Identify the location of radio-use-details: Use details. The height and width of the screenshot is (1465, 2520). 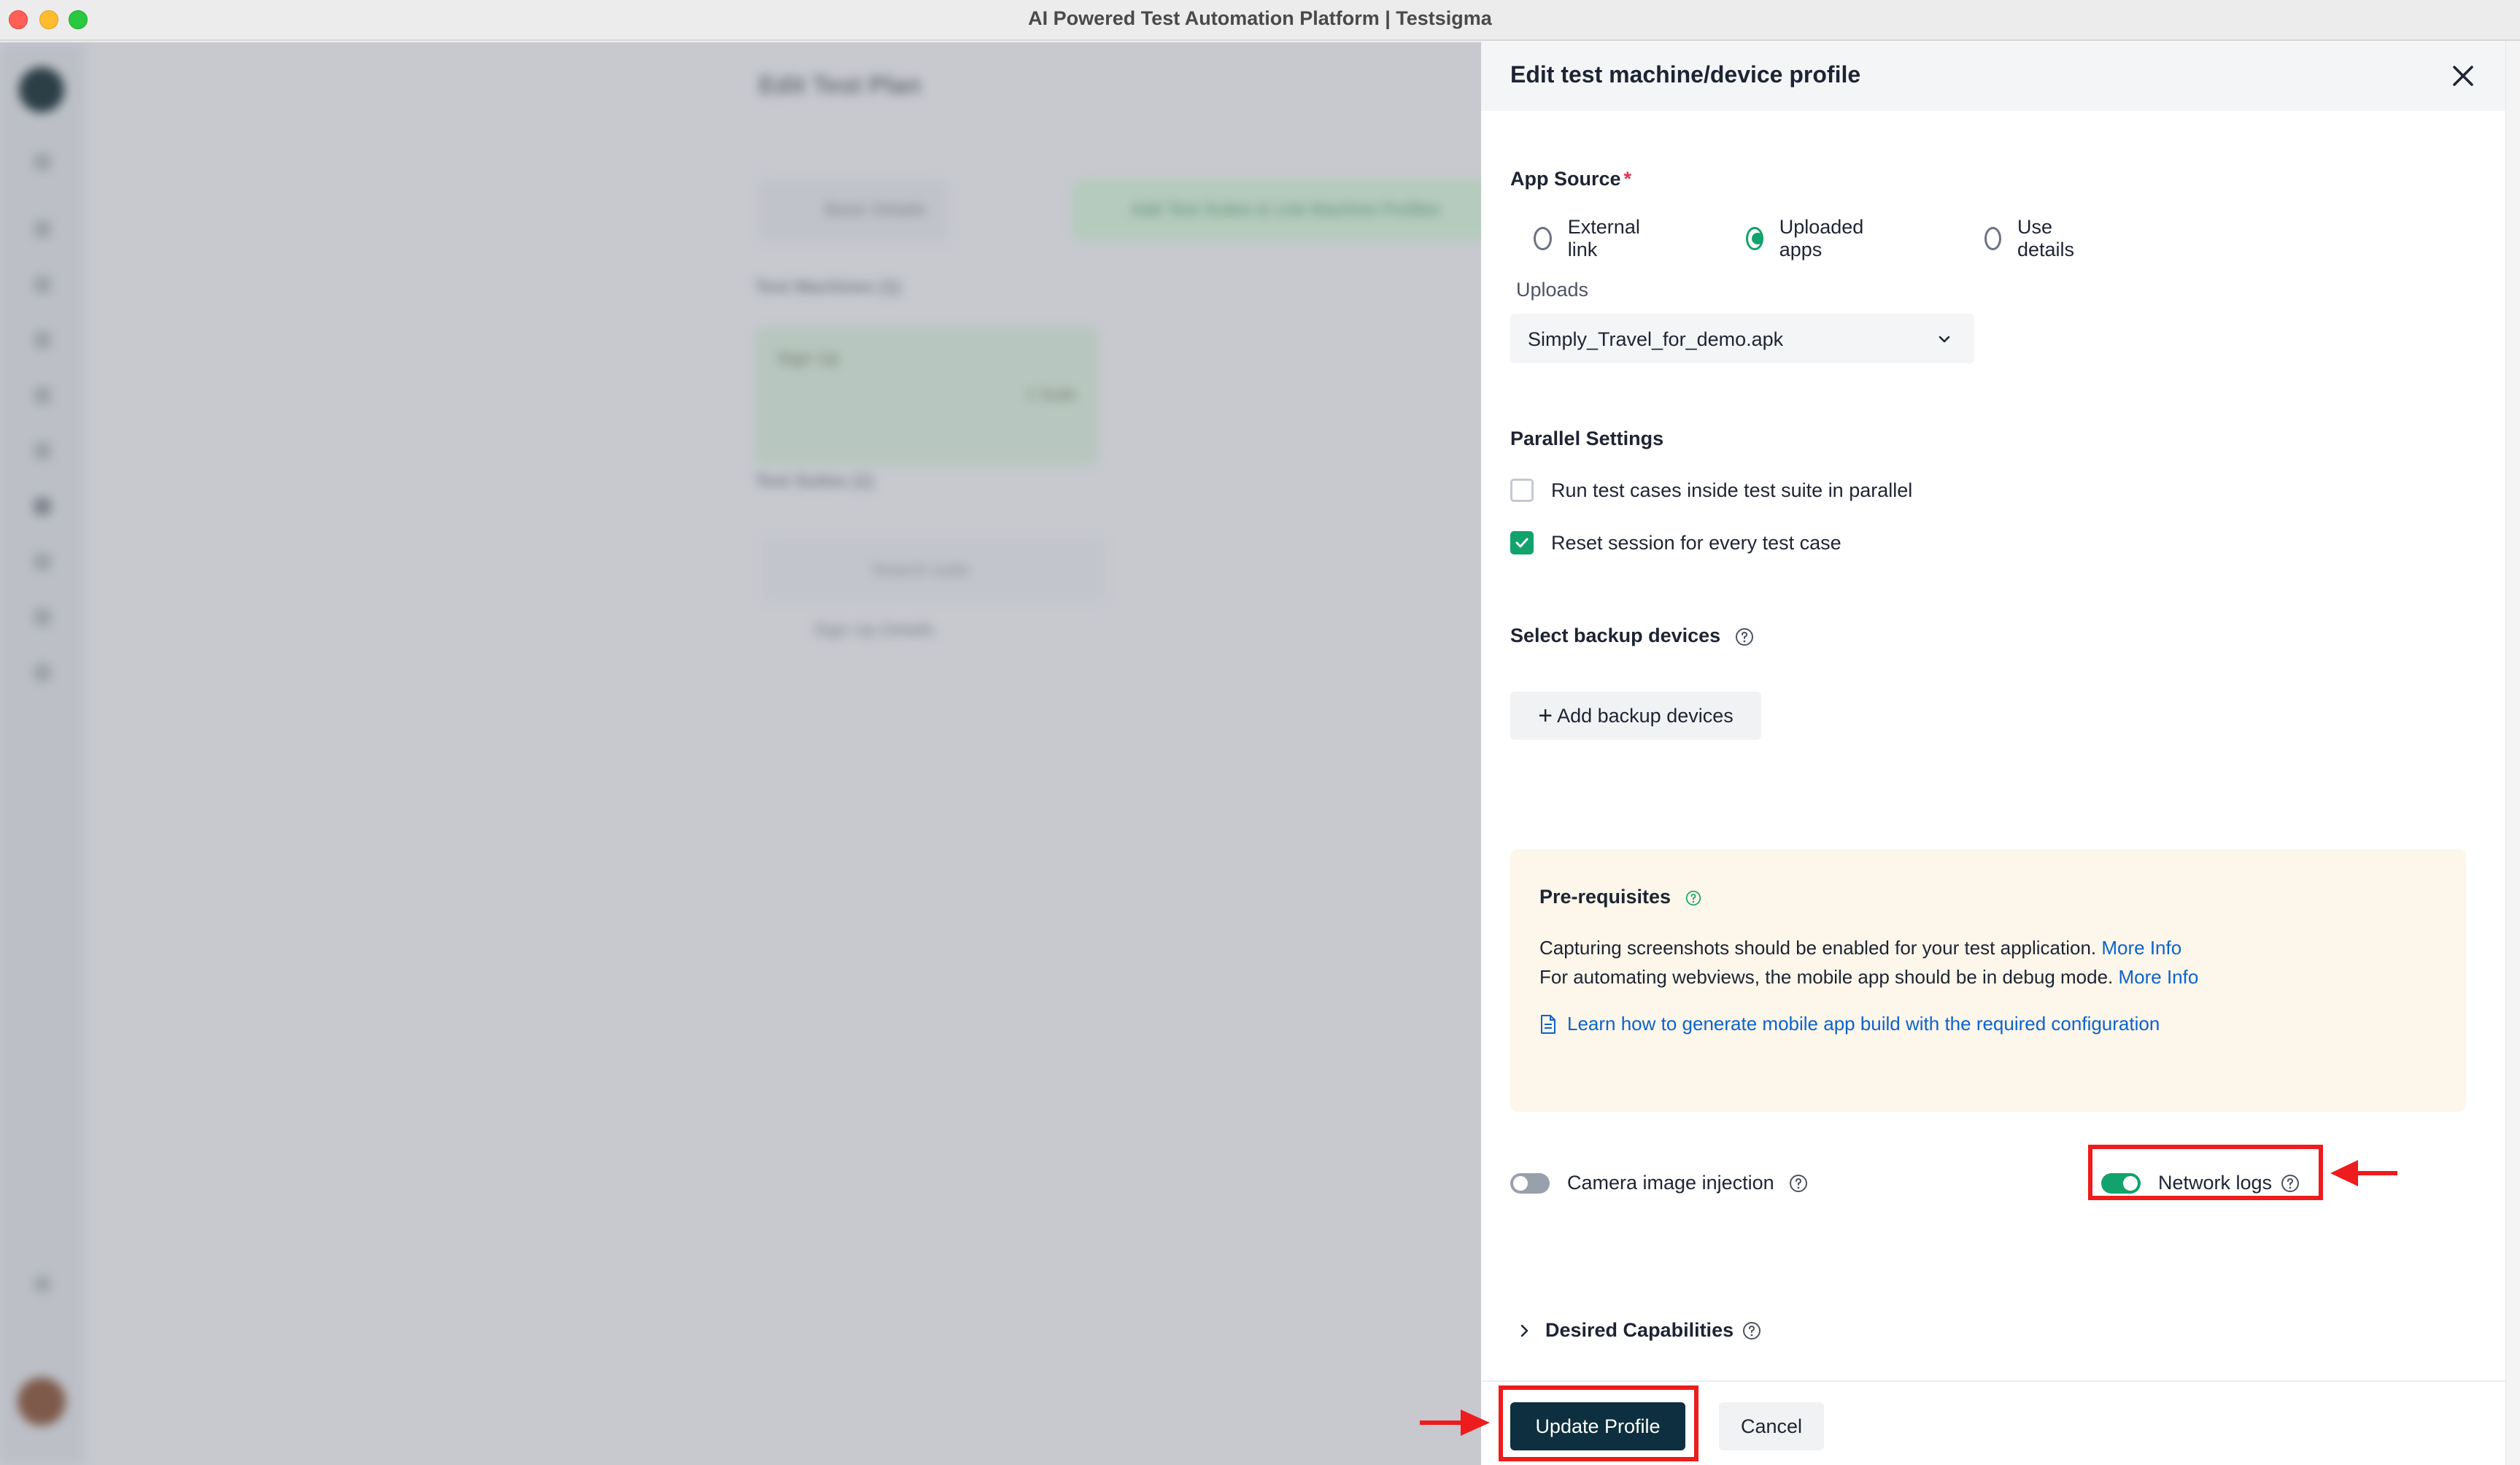
(2032, 238).